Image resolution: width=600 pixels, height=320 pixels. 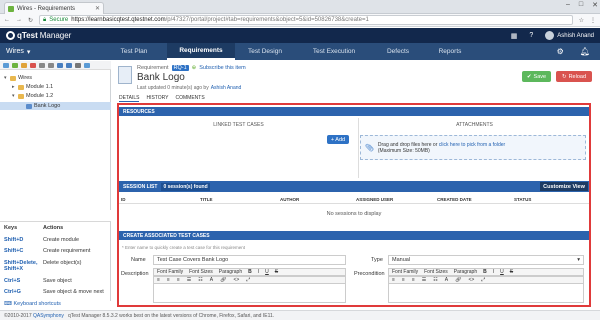 What do you see at coordinates (14, 251) in the screenshot?
I see `key-combo: Shift+C` at bounding box center [14, 251].